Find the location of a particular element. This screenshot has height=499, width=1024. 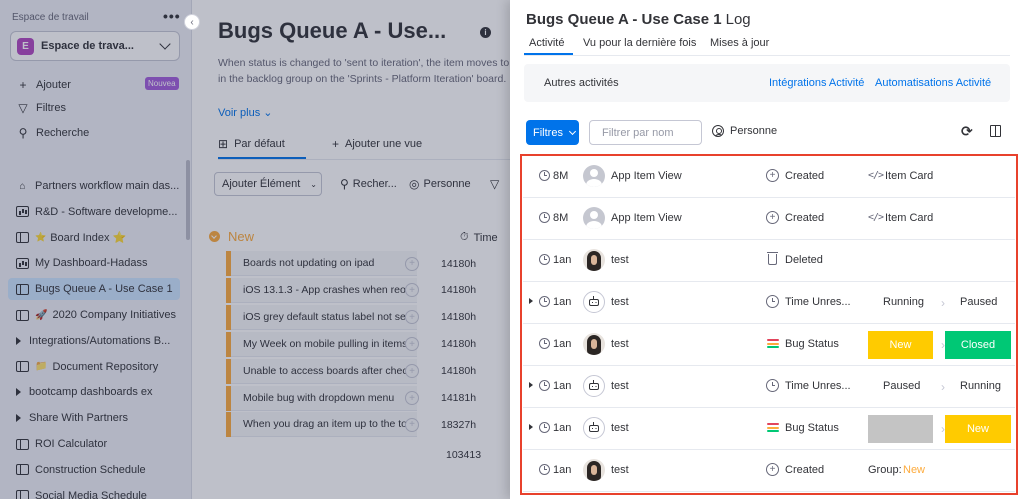

add-view-button: + Ajouter une vue is located at coordinates (377, 144).